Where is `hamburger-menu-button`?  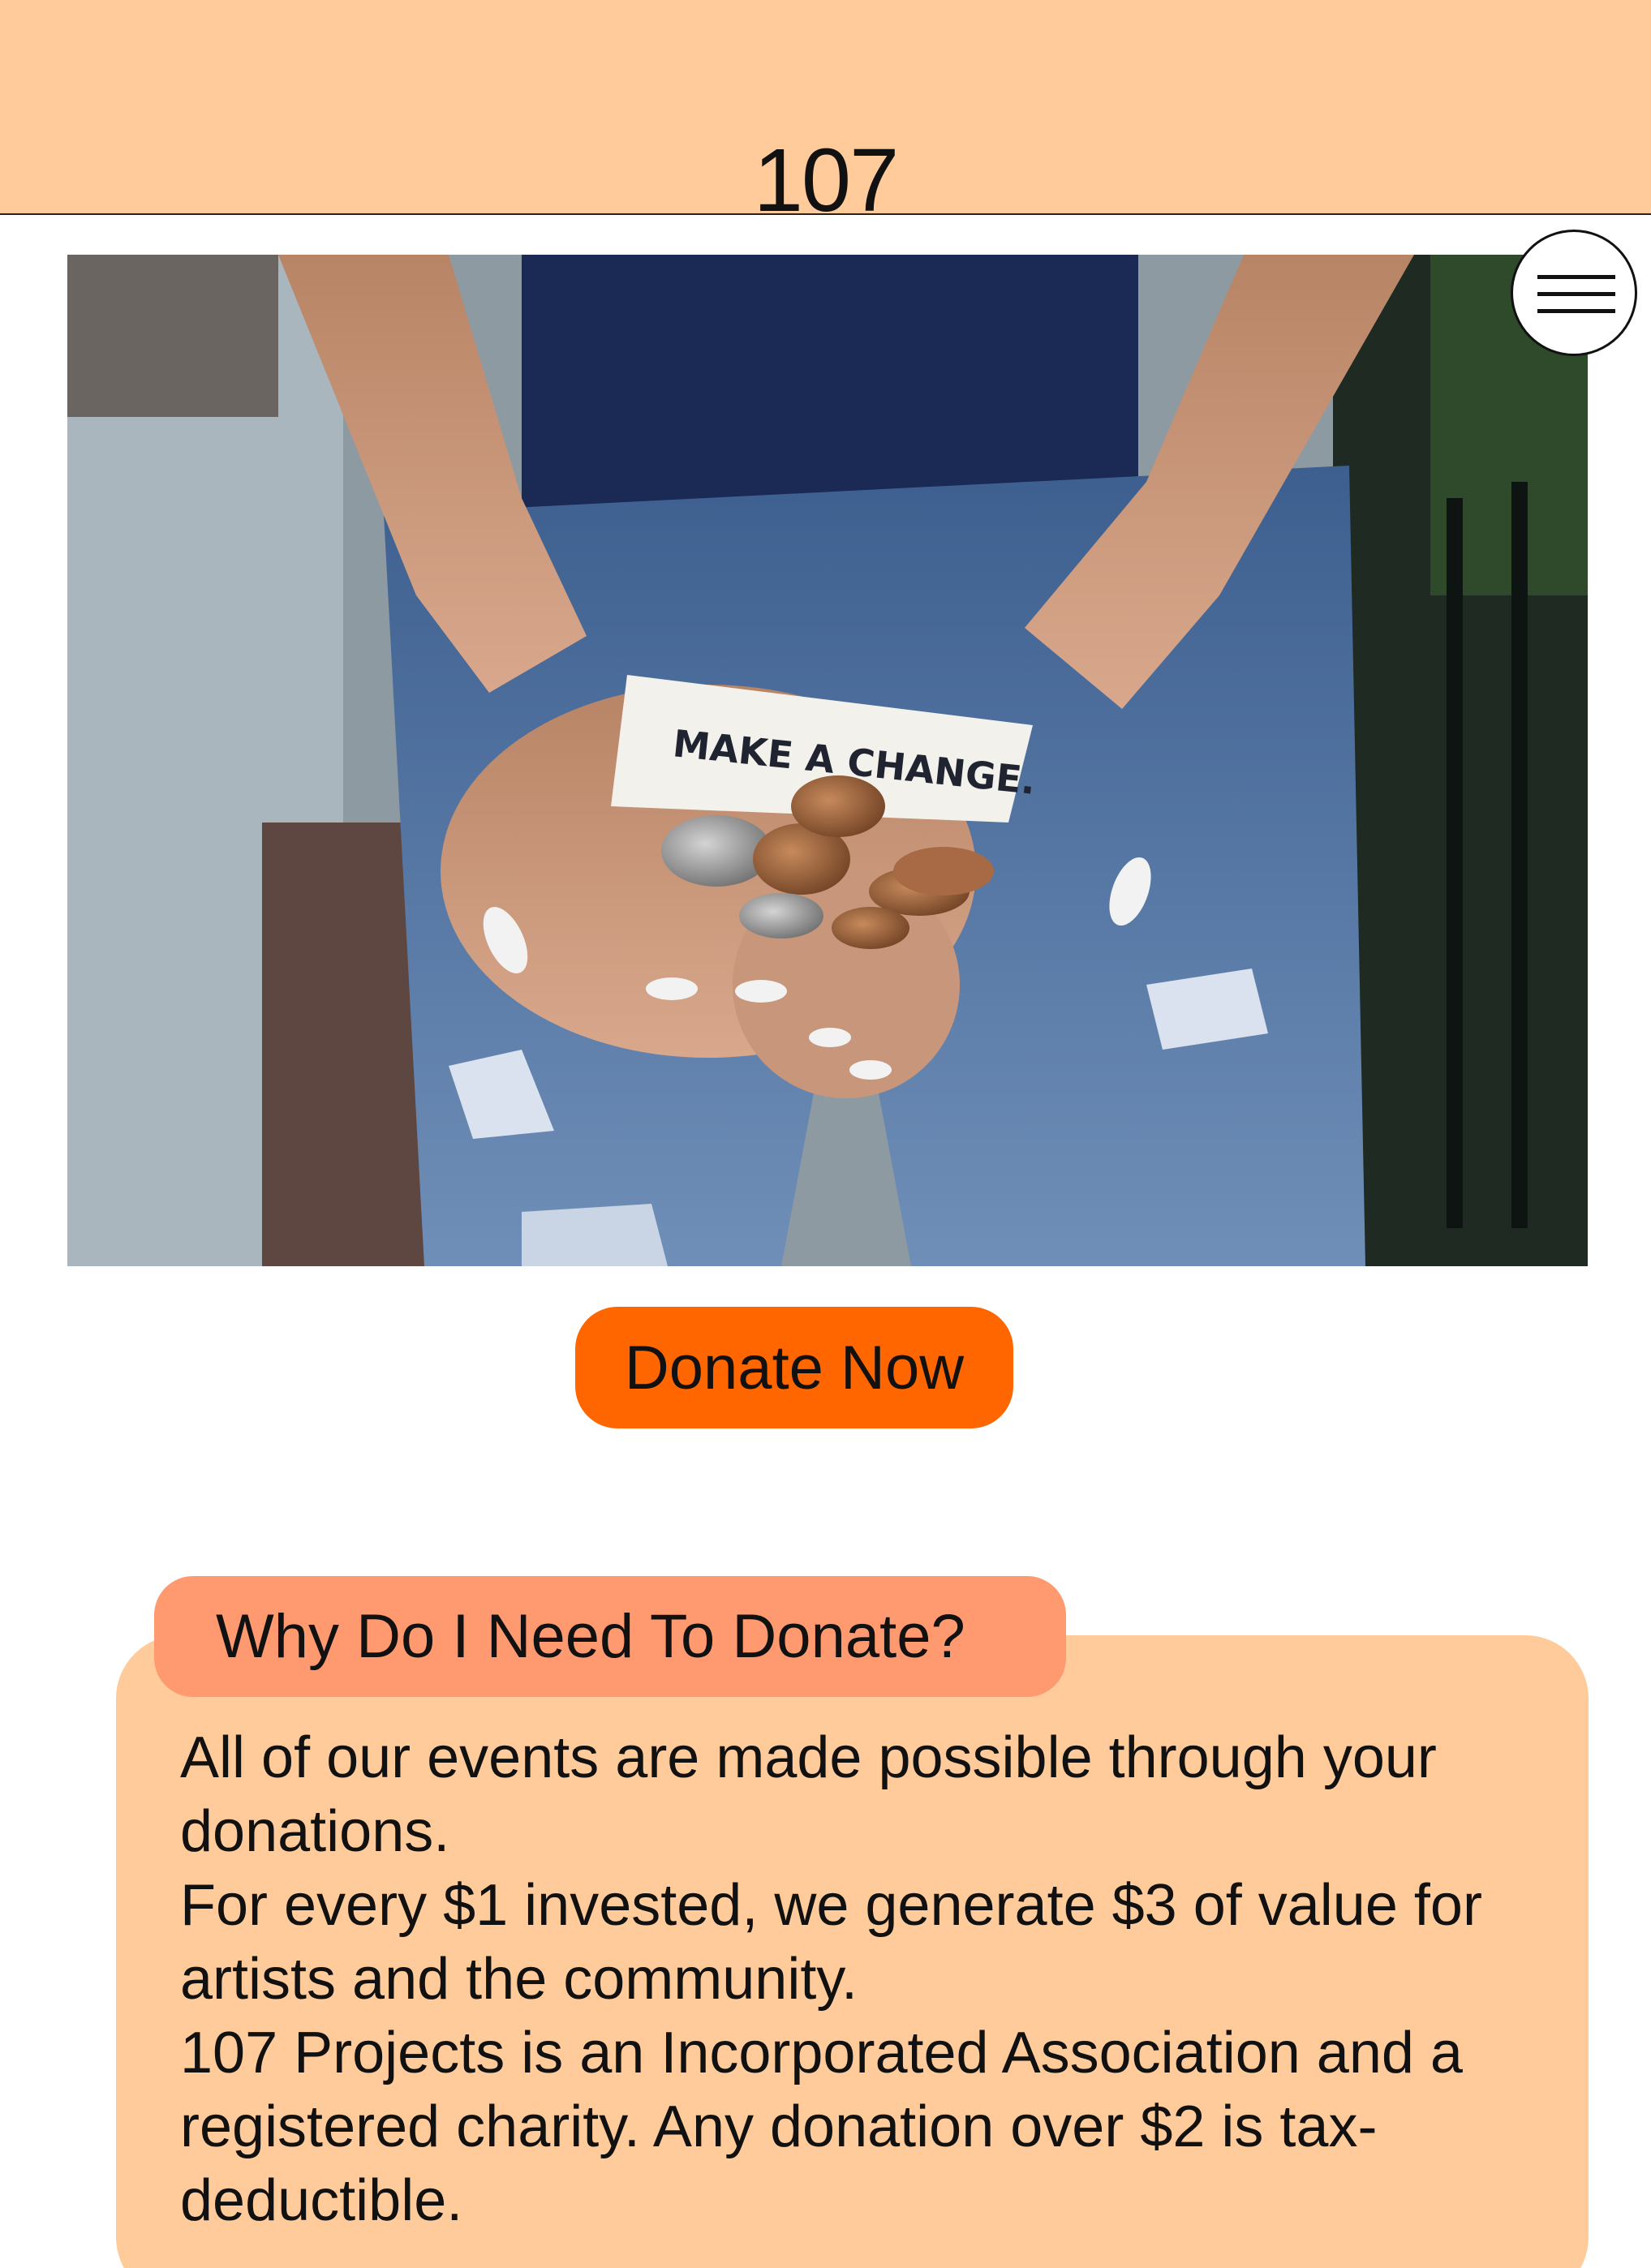 hamburger-menu-button is located at coordinates (1574, 293).